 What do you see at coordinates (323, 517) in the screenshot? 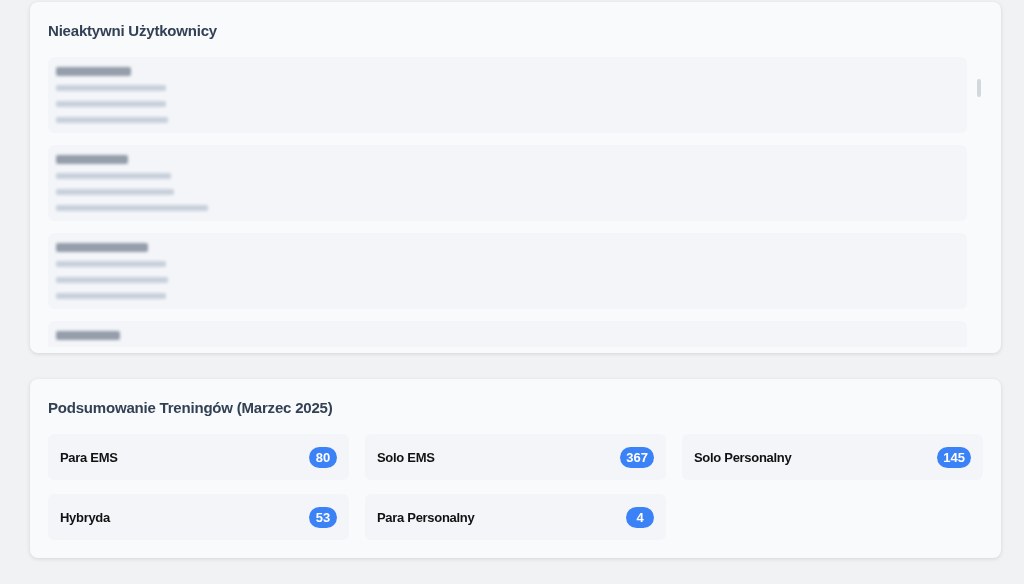
I see `count-badge: 53` at bounding box center [323, 517].